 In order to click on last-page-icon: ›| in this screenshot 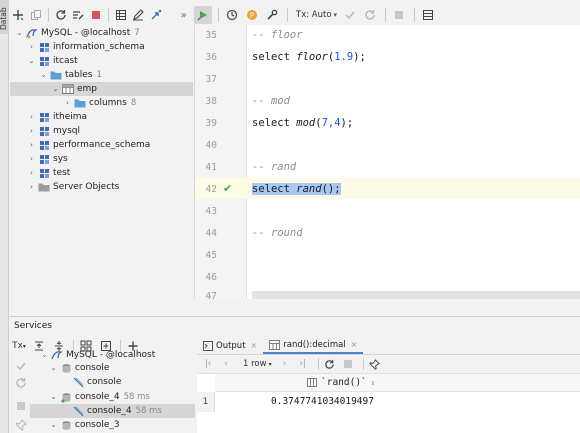, I will do `click(303, 364)`.